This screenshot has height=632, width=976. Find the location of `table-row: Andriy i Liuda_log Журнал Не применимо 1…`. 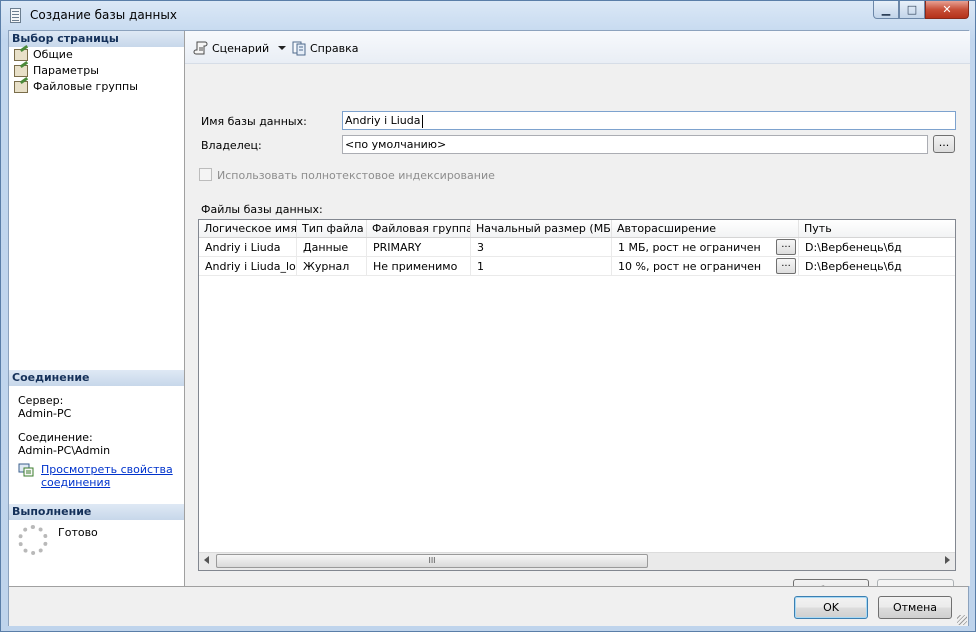

table-row: Andriy i Liuda_log Журнал Не применимо 1… is located at coordinates (577, 266).